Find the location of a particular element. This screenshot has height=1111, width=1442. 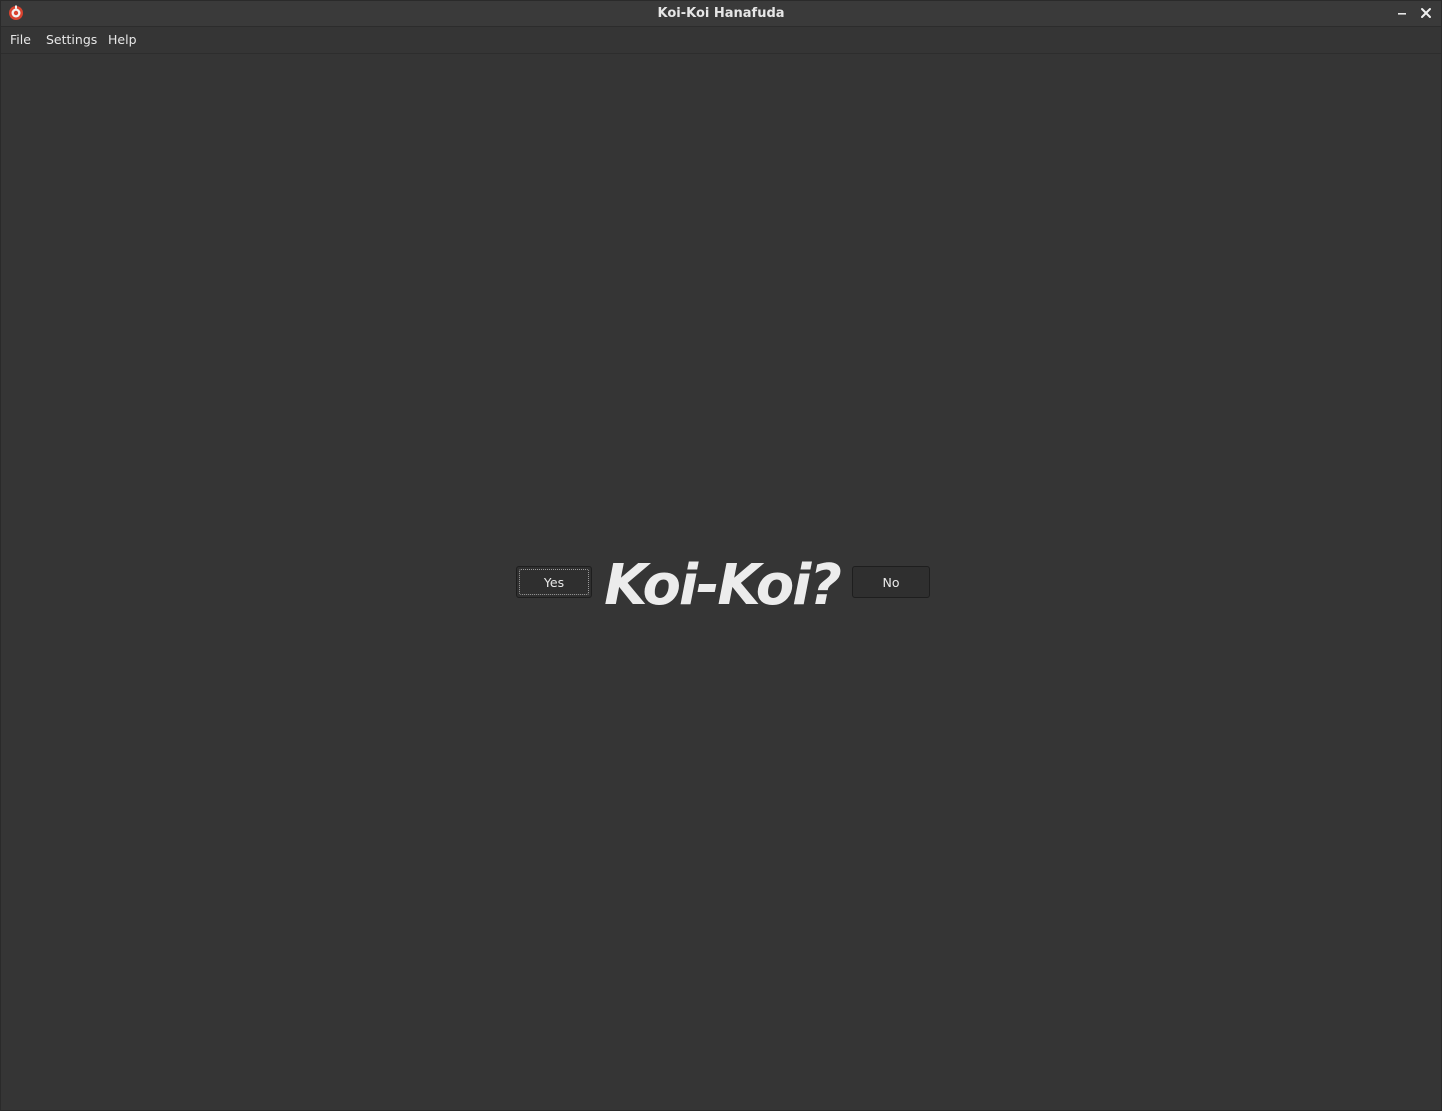

title-bar: Koi-Koi Hanafuda is located at coordinates (721, 14).